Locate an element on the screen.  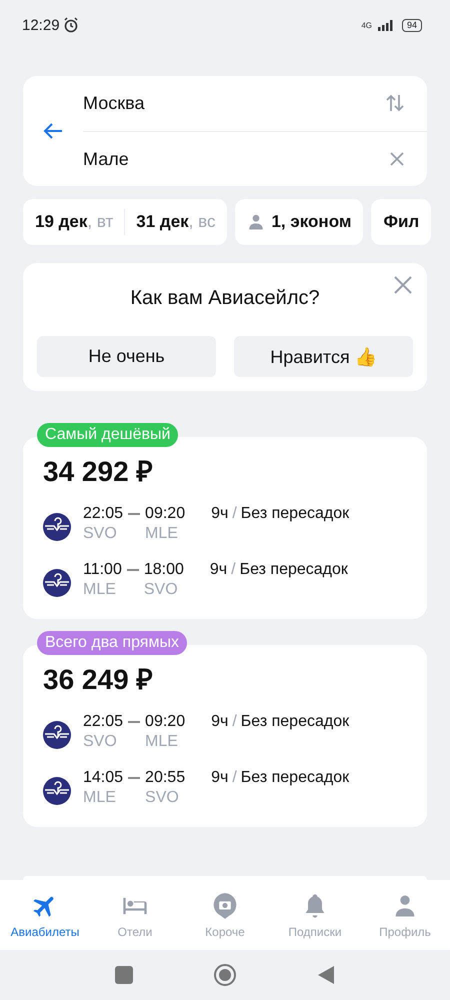
passengers-chip: 1, эконом is located at coordinates (299, 222).